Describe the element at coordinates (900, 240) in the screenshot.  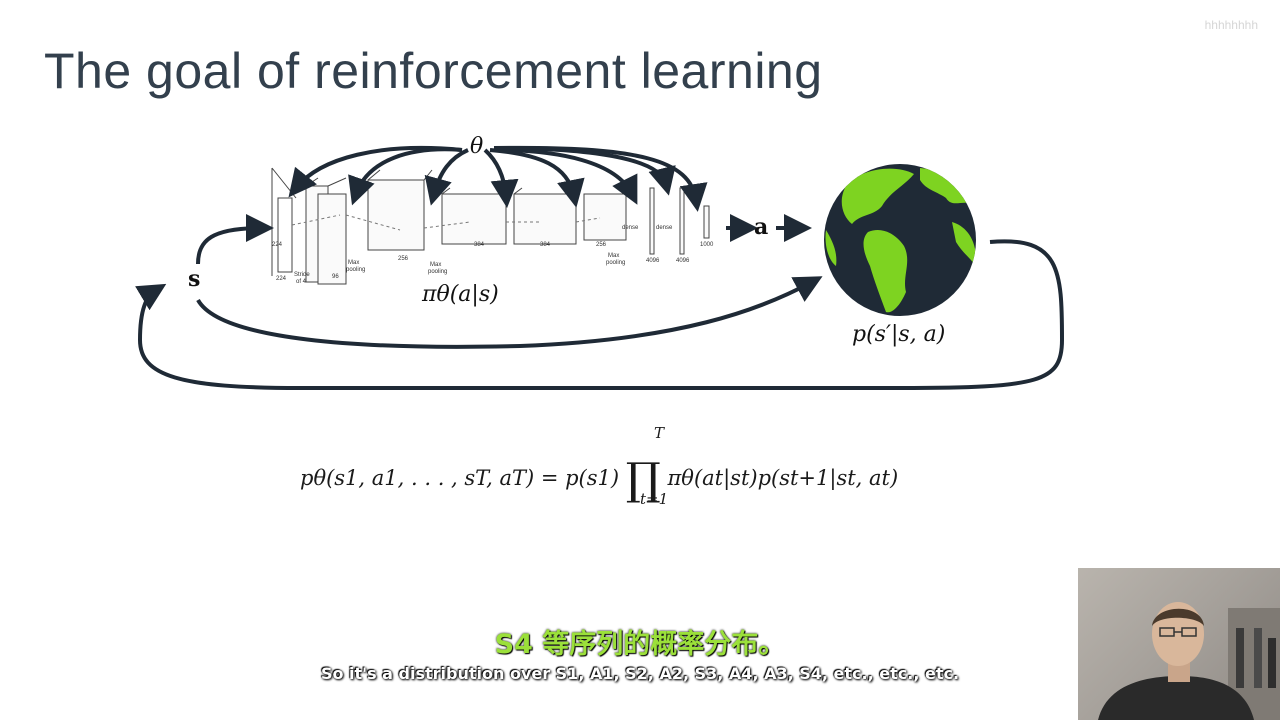
I see `earth-globe-icon` at that location.